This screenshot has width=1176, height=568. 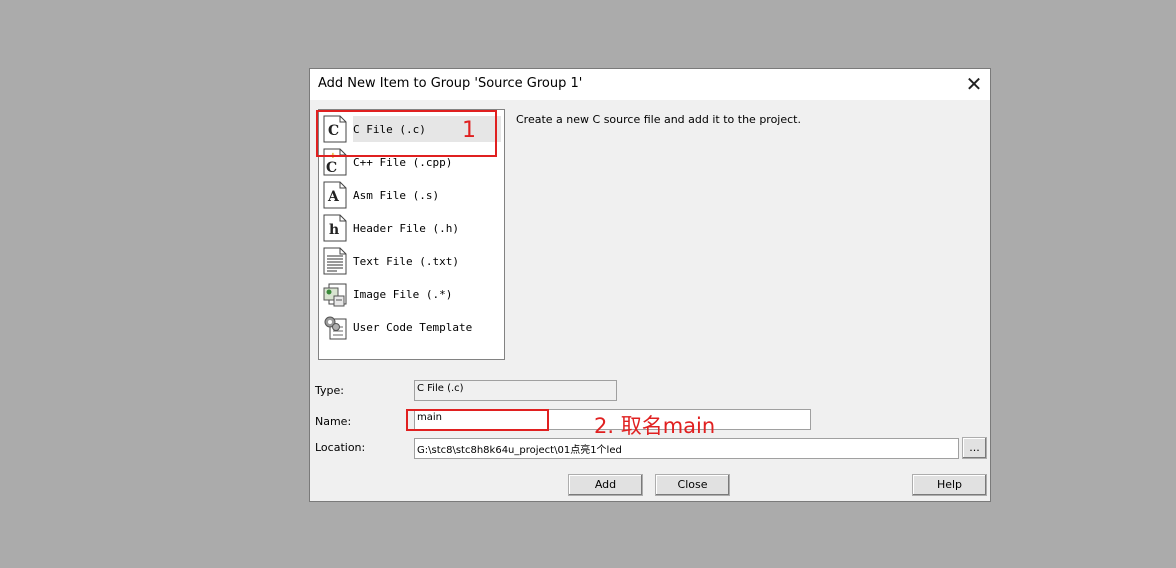 What do you see at coordinates (406, 228) in the screenshot?
I see `list-item-label: Header File (.h)` at bounding box center [406, 228].